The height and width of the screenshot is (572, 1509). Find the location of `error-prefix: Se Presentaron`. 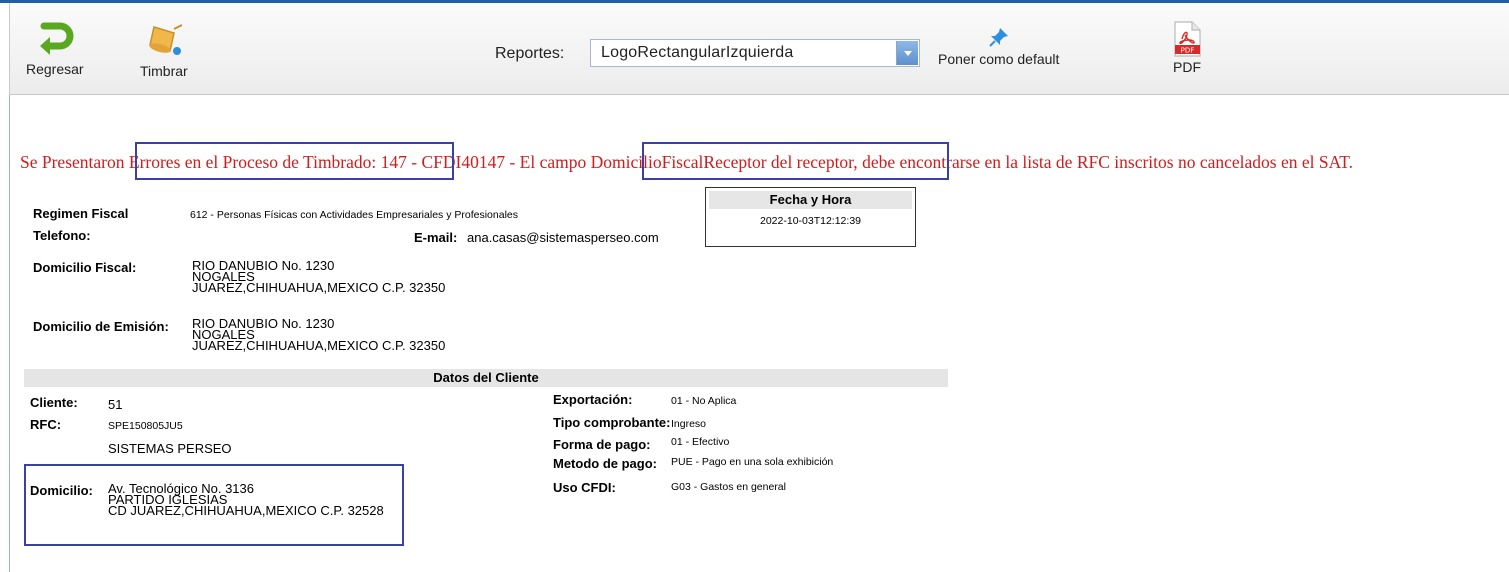

error-prefix: Se Presentaron is located at coordinates (74, 162).